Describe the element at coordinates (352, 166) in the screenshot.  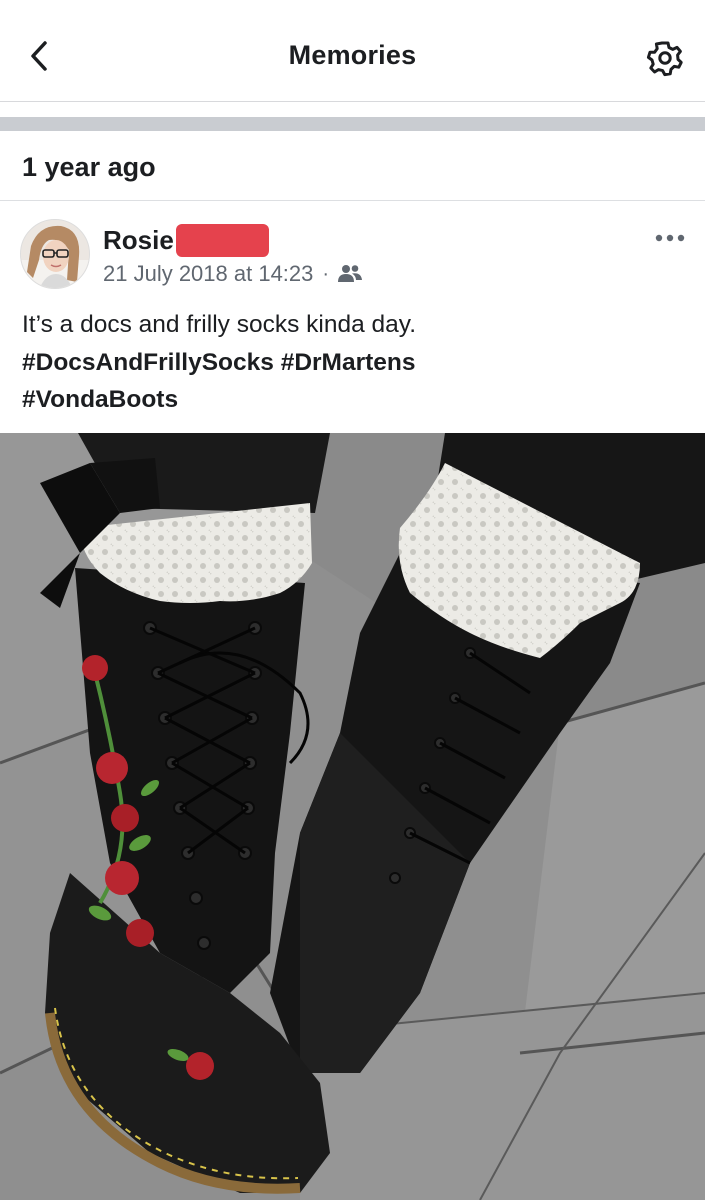
I see `memory-section-header: 1 year ago` at that location.